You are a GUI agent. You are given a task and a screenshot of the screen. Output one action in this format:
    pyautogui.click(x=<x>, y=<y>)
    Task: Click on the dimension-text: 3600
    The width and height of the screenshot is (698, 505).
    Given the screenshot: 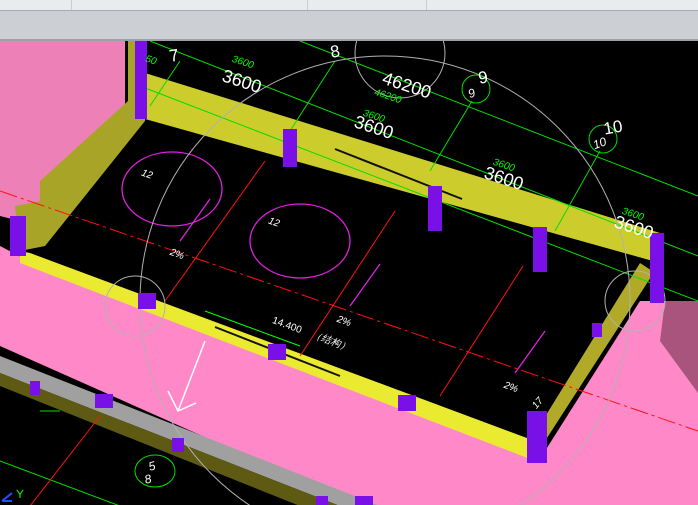 What is the action you would take?
    pyautogui.click(x=243, y=63)
    